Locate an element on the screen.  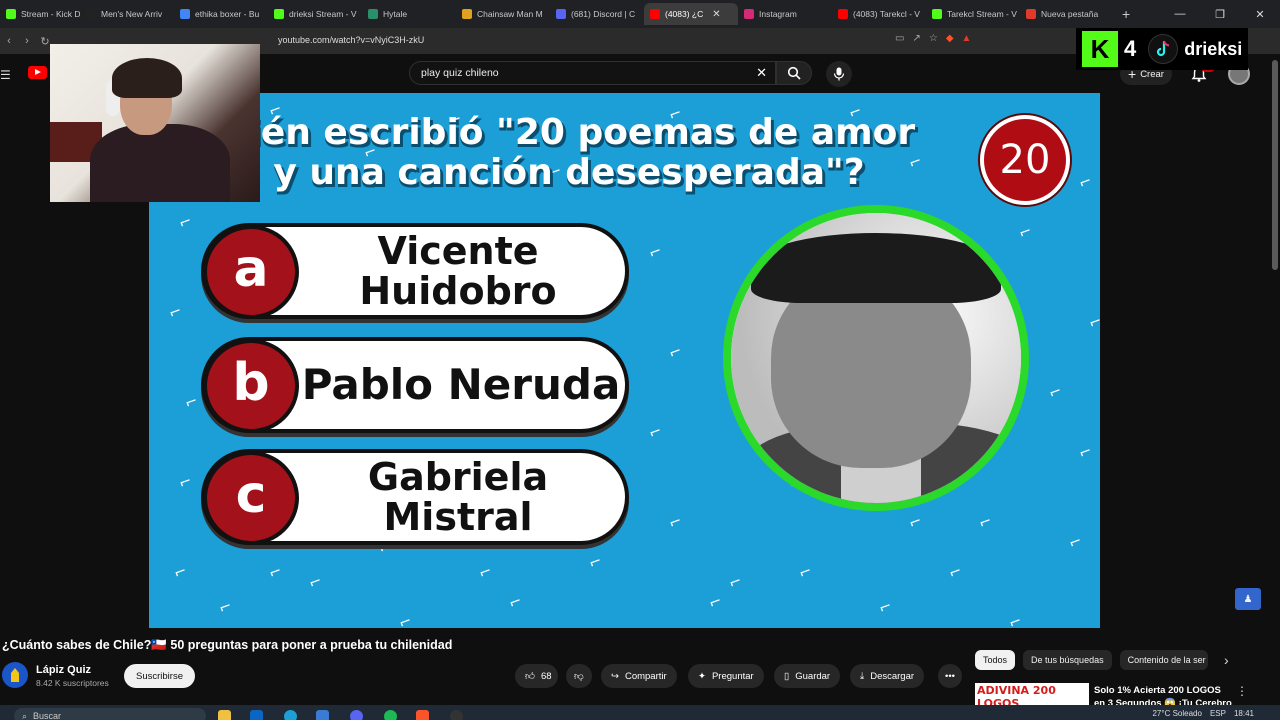
search-button is located at coordinates (794, 73).